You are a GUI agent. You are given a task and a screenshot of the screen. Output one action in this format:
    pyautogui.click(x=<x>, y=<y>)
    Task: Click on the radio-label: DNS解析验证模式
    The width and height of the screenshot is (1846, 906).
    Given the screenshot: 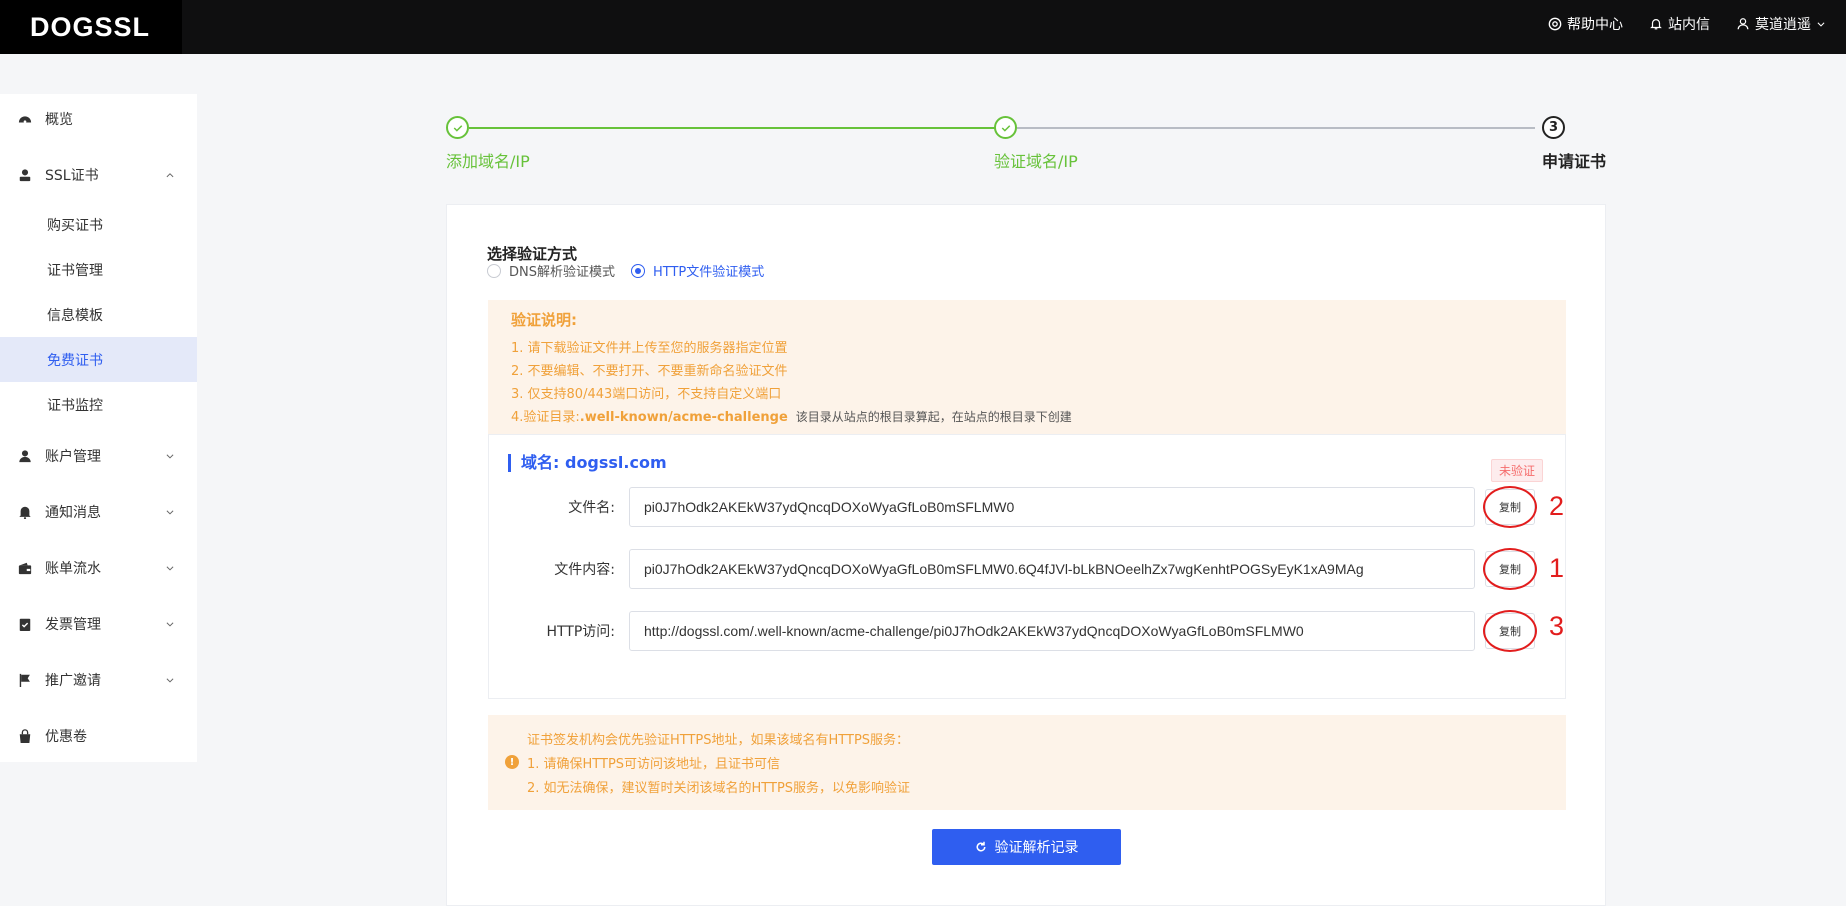 What is the action you would take?
    pyautogui.click(x=562, y=272)
    